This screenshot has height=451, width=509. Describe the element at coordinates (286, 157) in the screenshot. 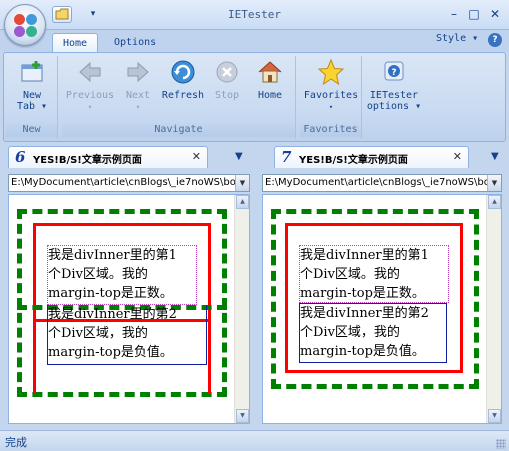

I see `ie-version-badge: 7` at that location.